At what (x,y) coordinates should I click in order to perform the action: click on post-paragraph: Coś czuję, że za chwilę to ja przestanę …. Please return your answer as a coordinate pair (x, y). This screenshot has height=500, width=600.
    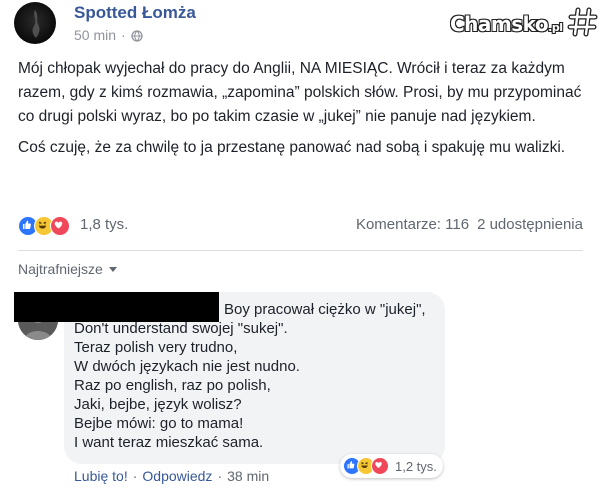
    Looking at the image, I should click on (292, 147).